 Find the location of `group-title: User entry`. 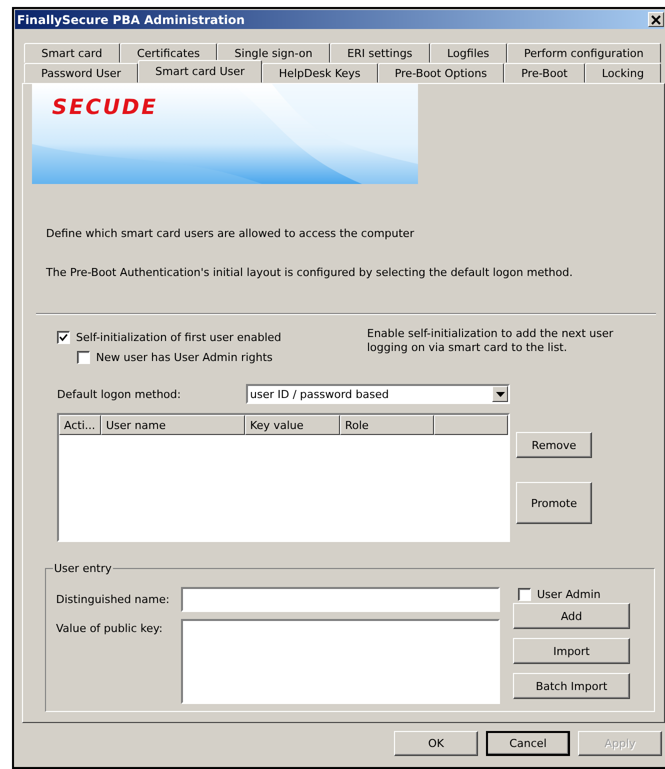

group-title: User entry is located at coordinates (83, 568).